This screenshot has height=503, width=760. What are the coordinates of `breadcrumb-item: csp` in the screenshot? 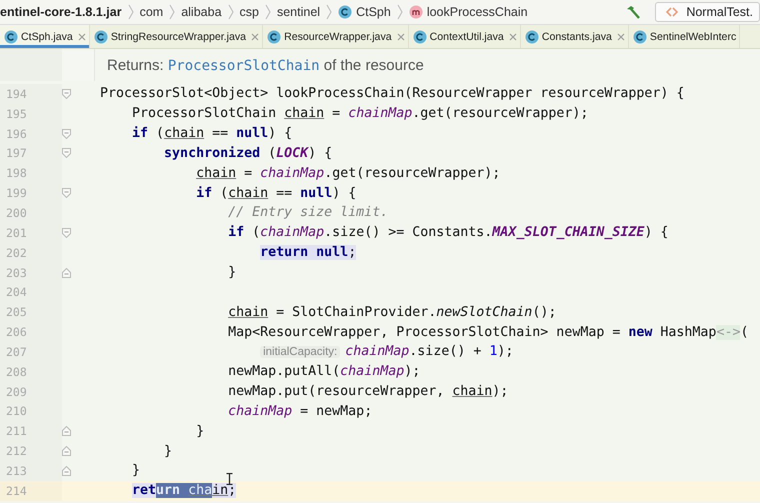 It's located at (249, 12).